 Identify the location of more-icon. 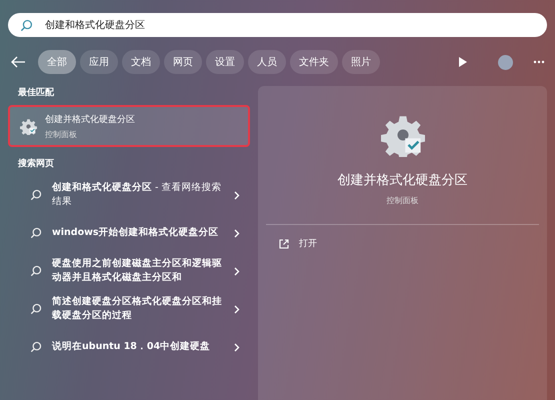
(539, 62).